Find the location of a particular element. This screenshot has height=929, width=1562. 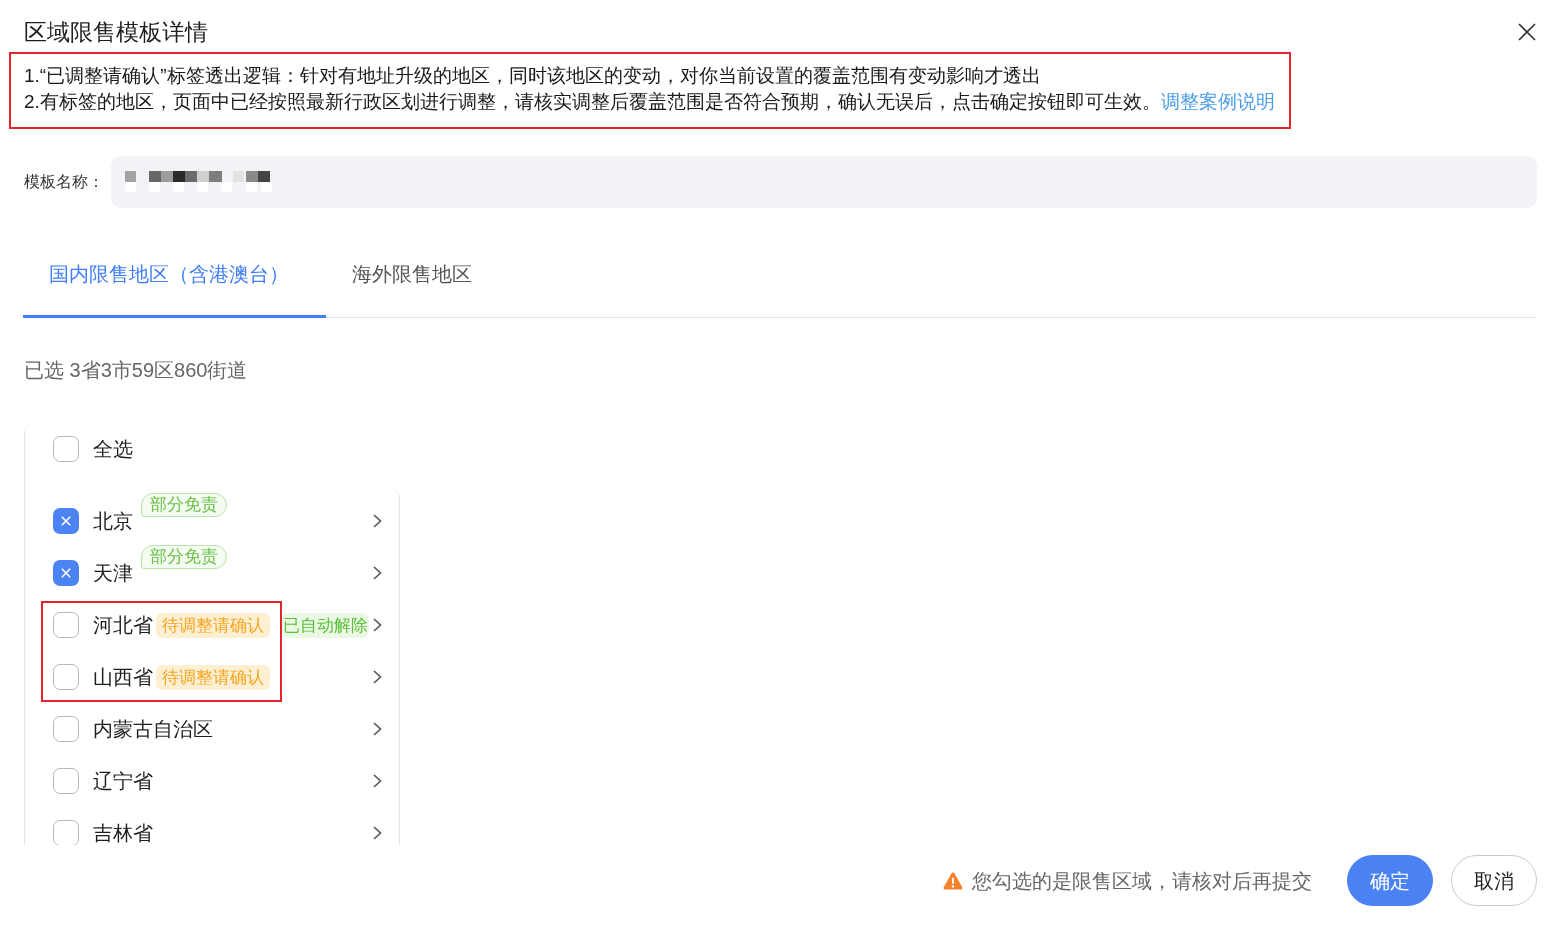

region-name: 天津 is located at coordinates (113, 573).